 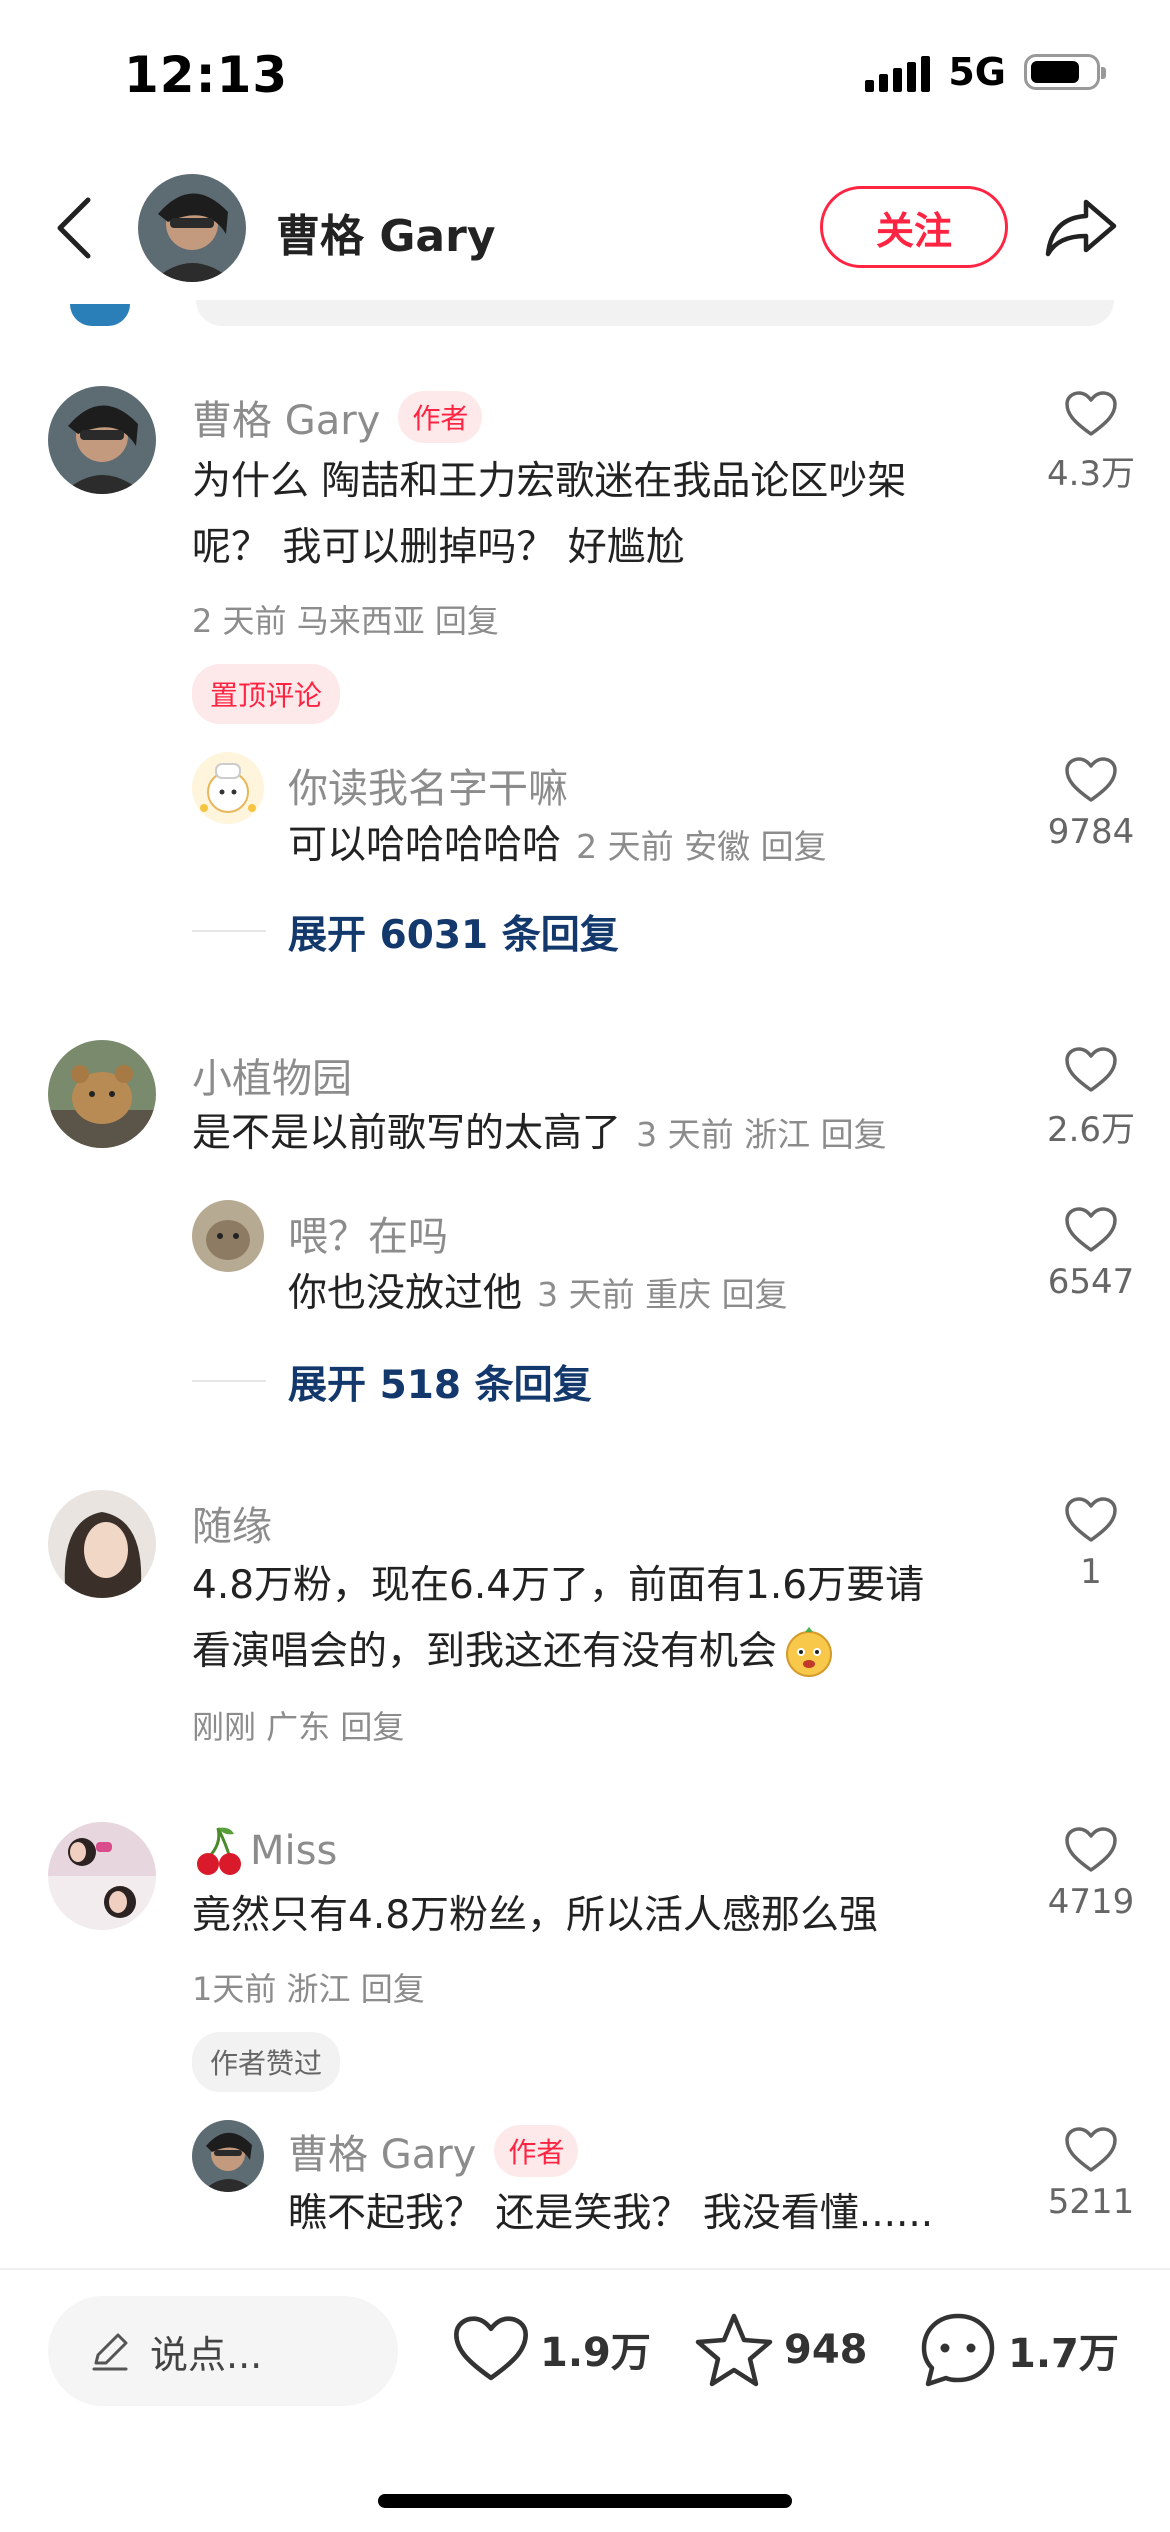 What do you see at coordinates (382, 2151) in the screenshot?
I see `reply-username: 曹格 Gary` at bounding box center [382, 2151].